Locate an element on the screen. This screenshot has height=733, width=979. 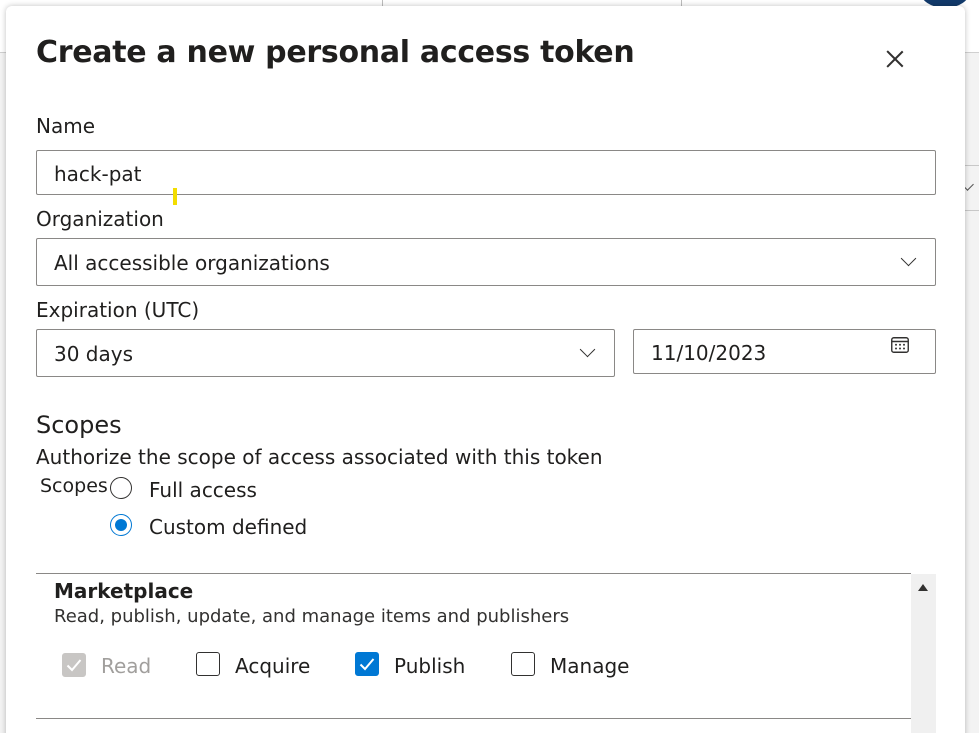
full-access-radio is located at coordinates (121, 488).